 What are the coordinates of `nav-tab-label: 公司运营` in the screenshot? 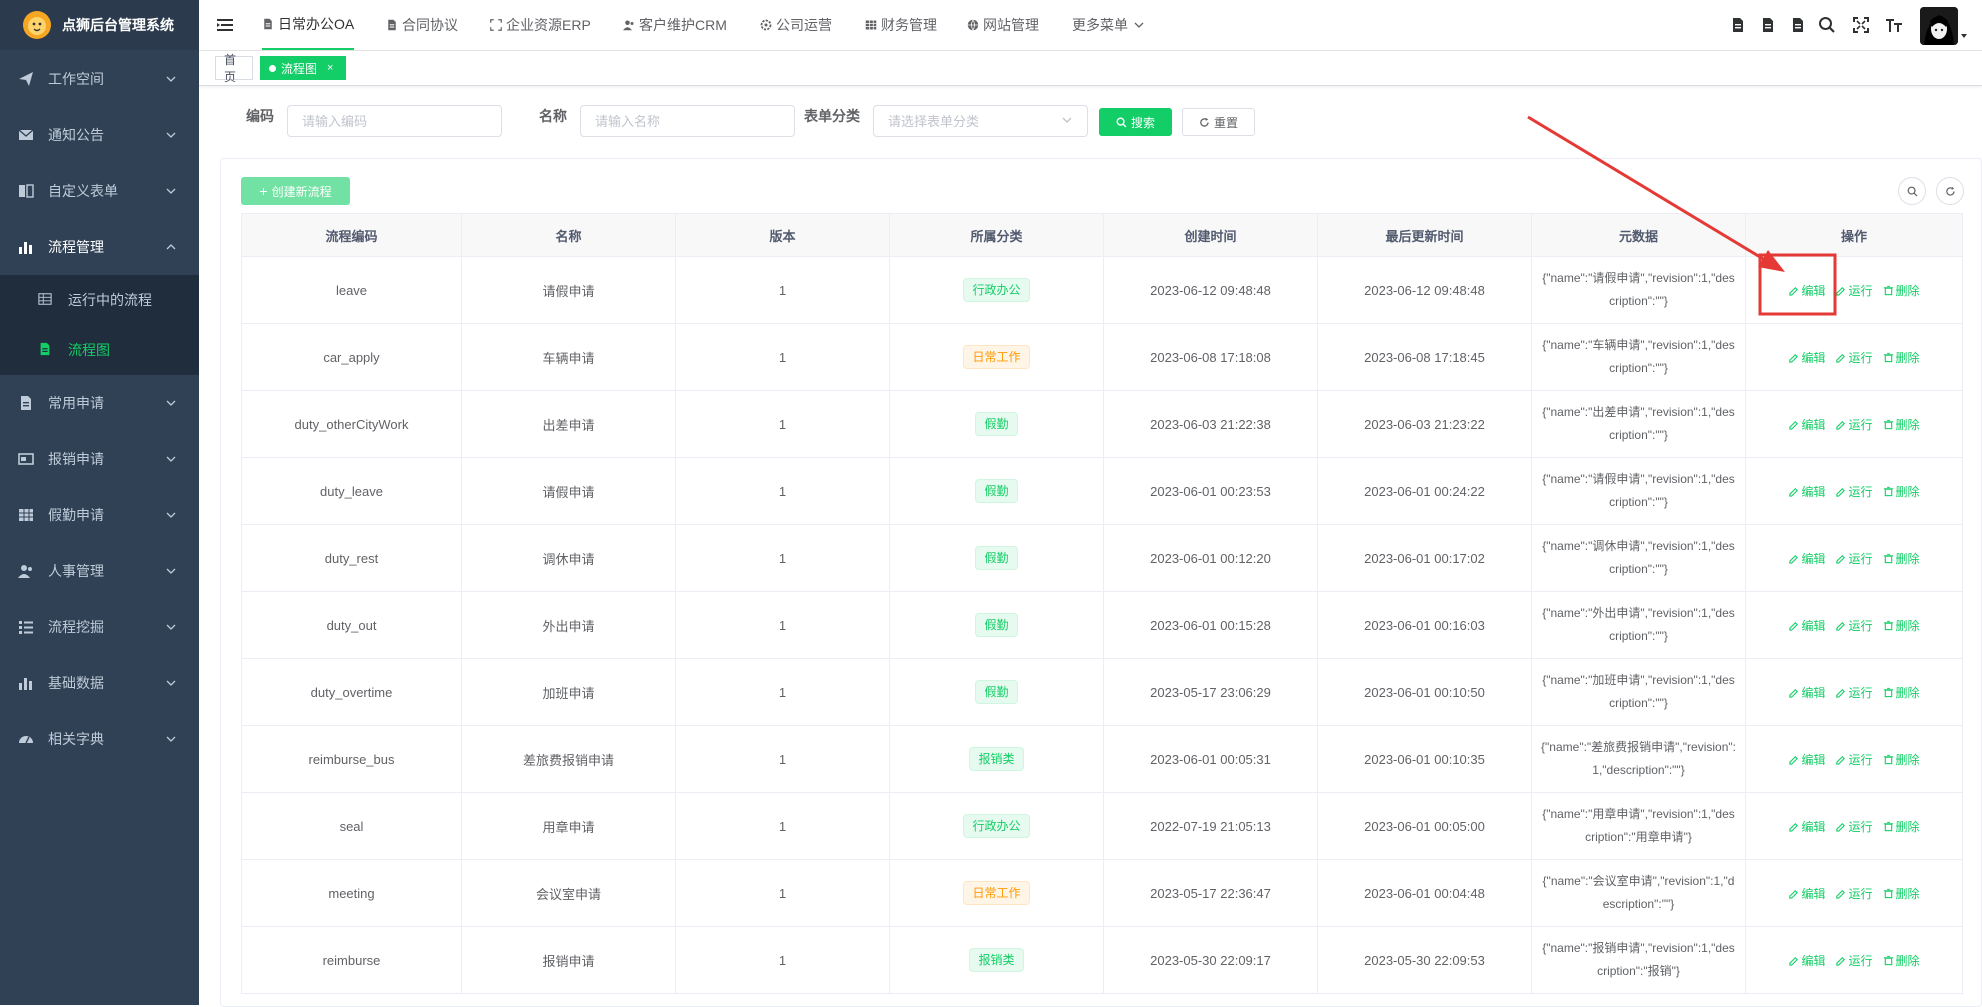 It's located at (804, 25).